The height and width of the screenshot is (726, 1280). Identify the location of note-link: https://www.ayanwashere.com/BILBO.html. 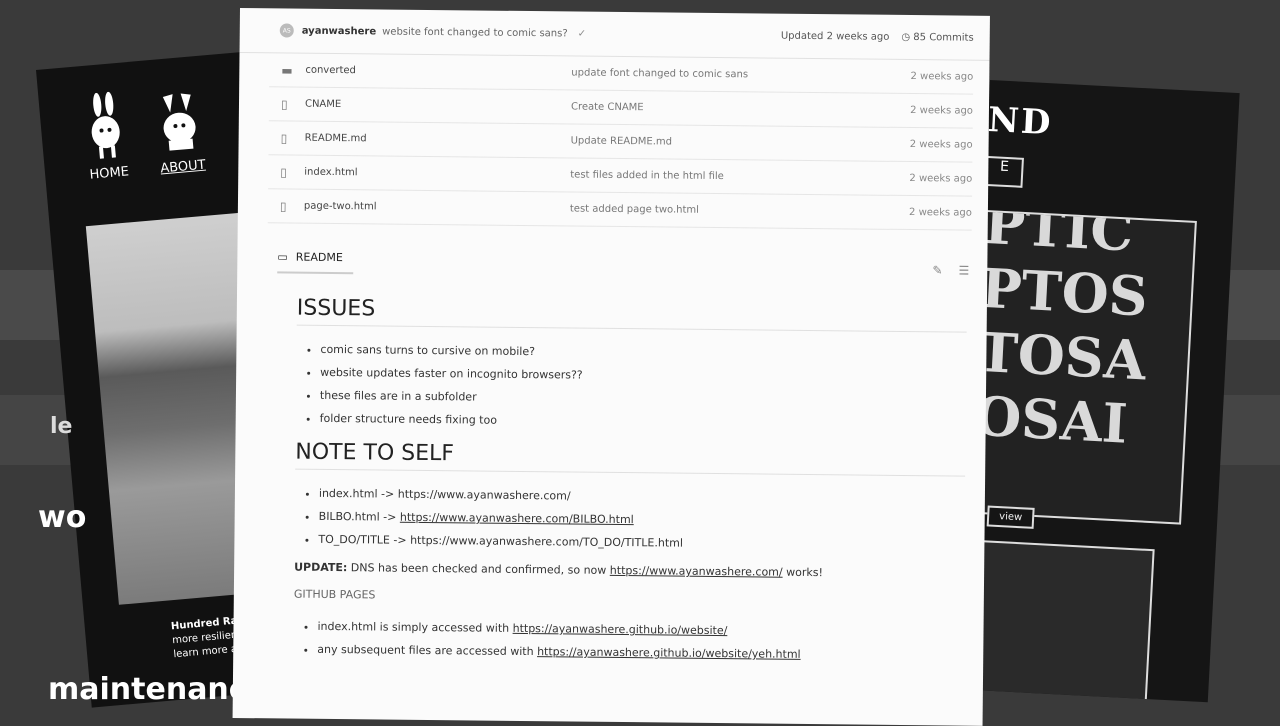
(517, 518).